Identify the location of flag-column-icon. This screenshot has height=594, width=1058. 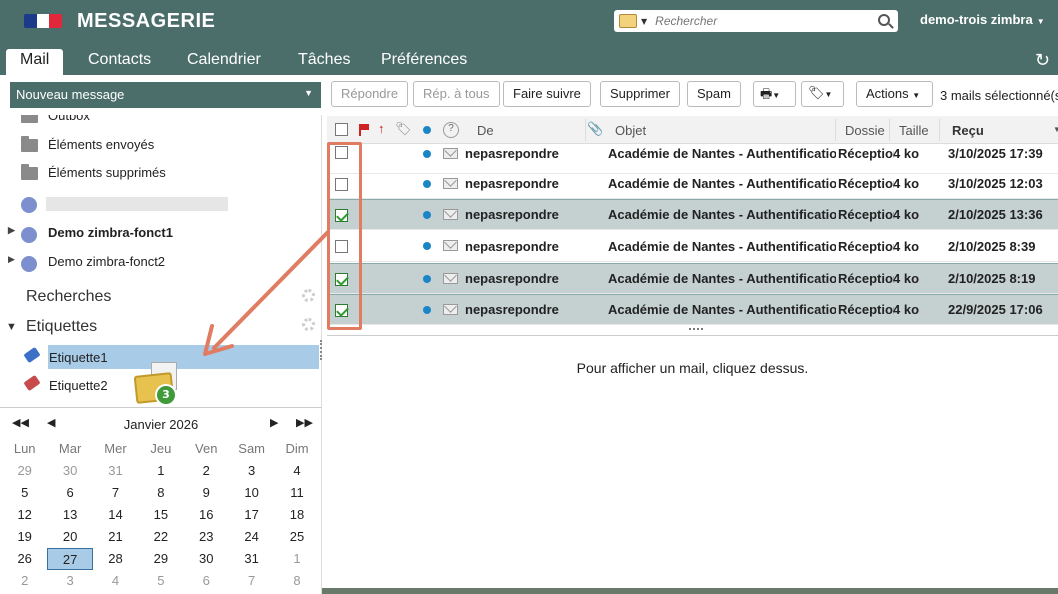
(364, 130).